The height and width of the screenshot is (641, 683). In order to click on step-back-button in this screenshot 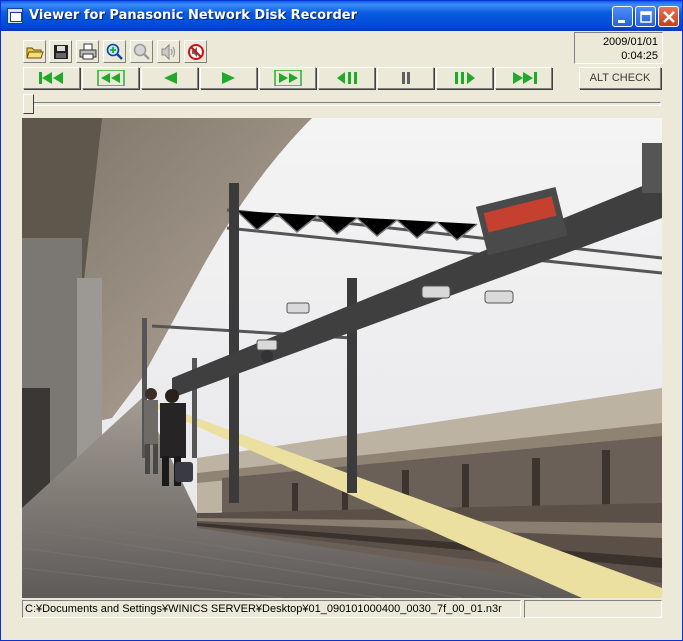, I will do `click(346, 78)`.